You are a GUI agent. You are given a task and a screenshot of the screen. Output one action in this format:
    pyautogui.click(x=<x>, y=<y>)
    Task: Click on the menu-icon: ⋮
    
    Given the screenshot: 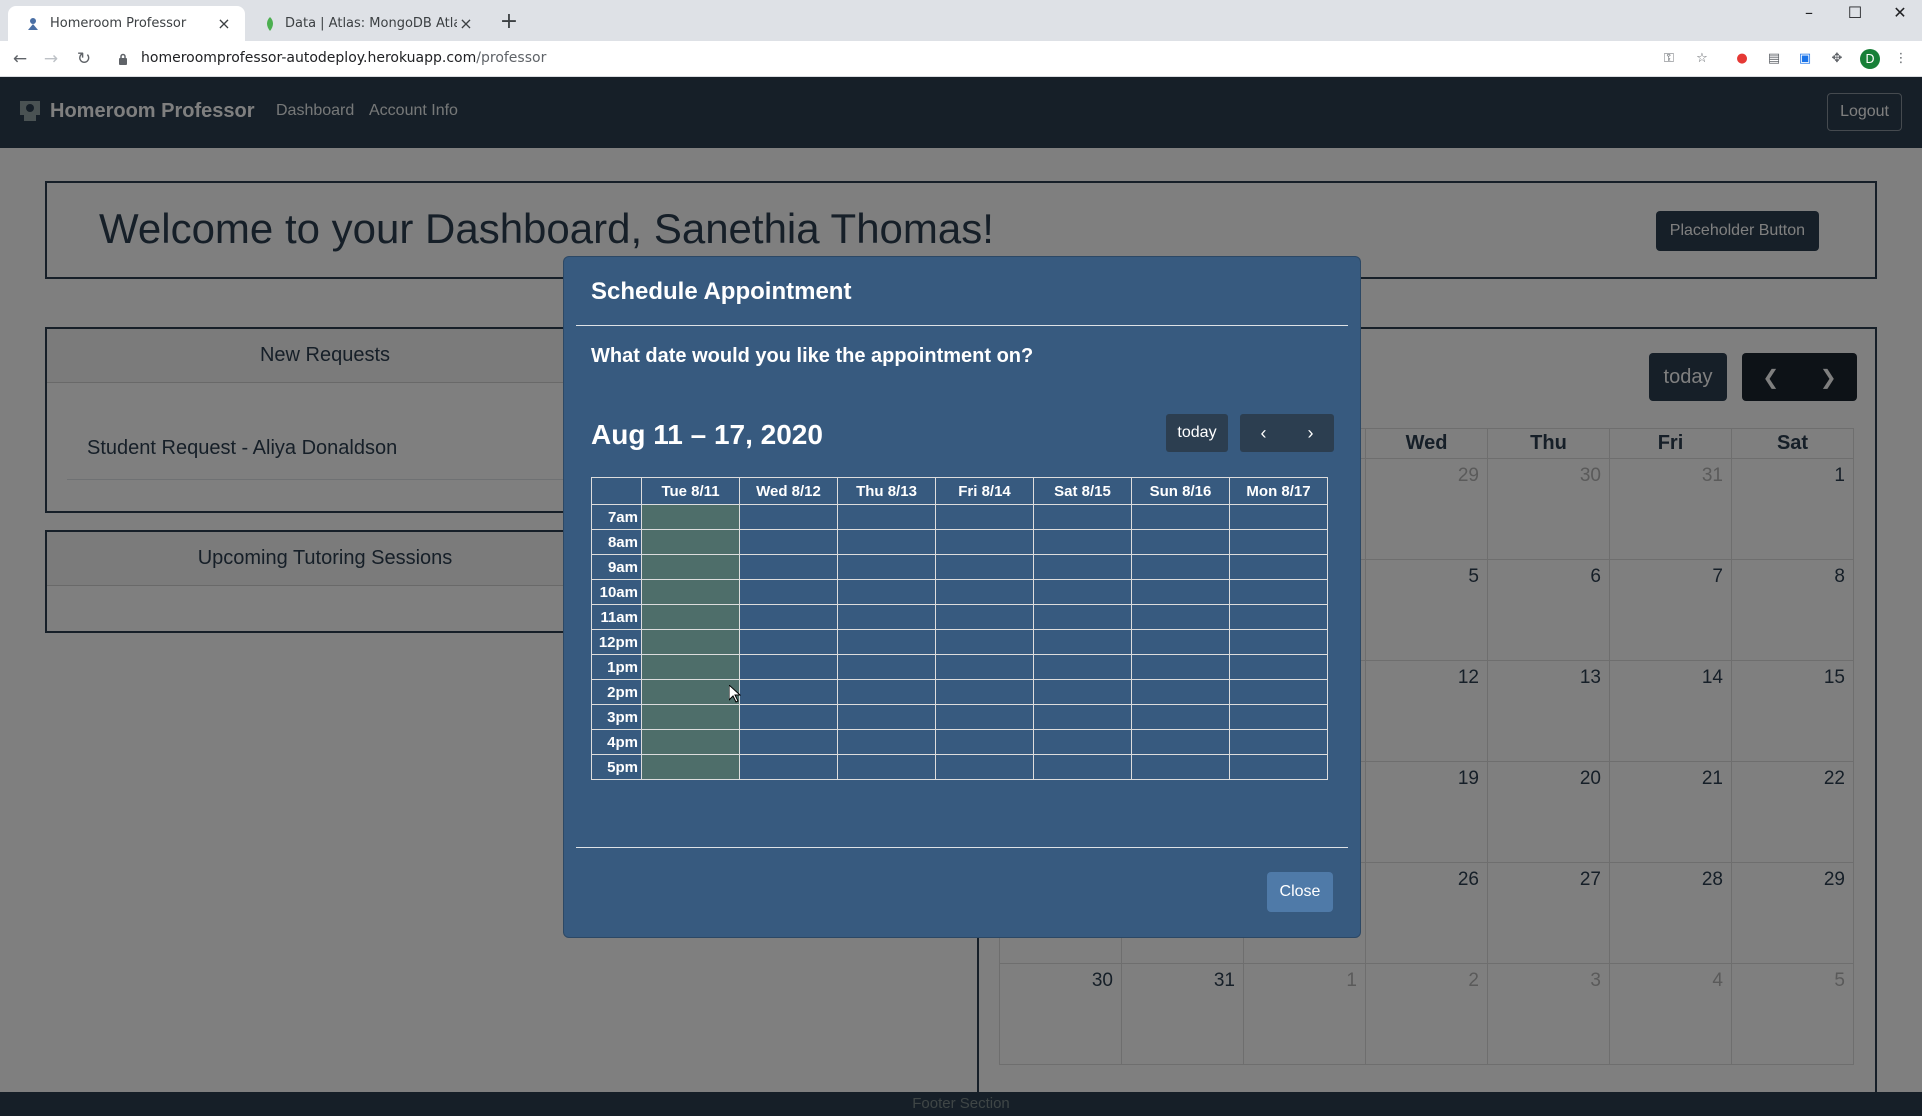 What is the action you would take?
    pyautogui.click(x=1901, y=59)
    